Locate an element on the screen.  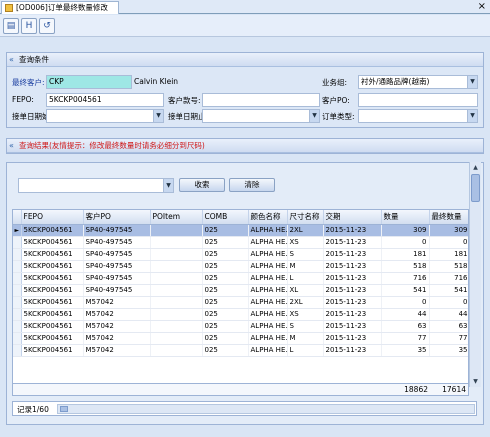
date-to-picker: ▼ is located at coordinates (261, 116).